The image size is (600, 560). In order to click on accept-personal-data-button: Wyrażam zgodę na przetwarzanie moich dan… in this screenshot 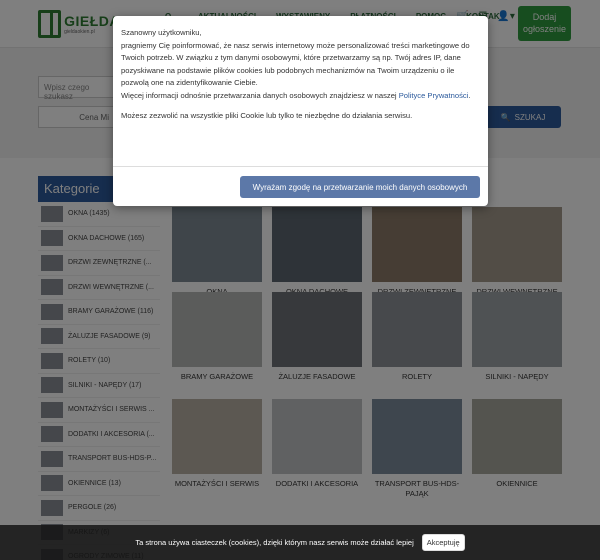, I will do `click(360, 187)`.